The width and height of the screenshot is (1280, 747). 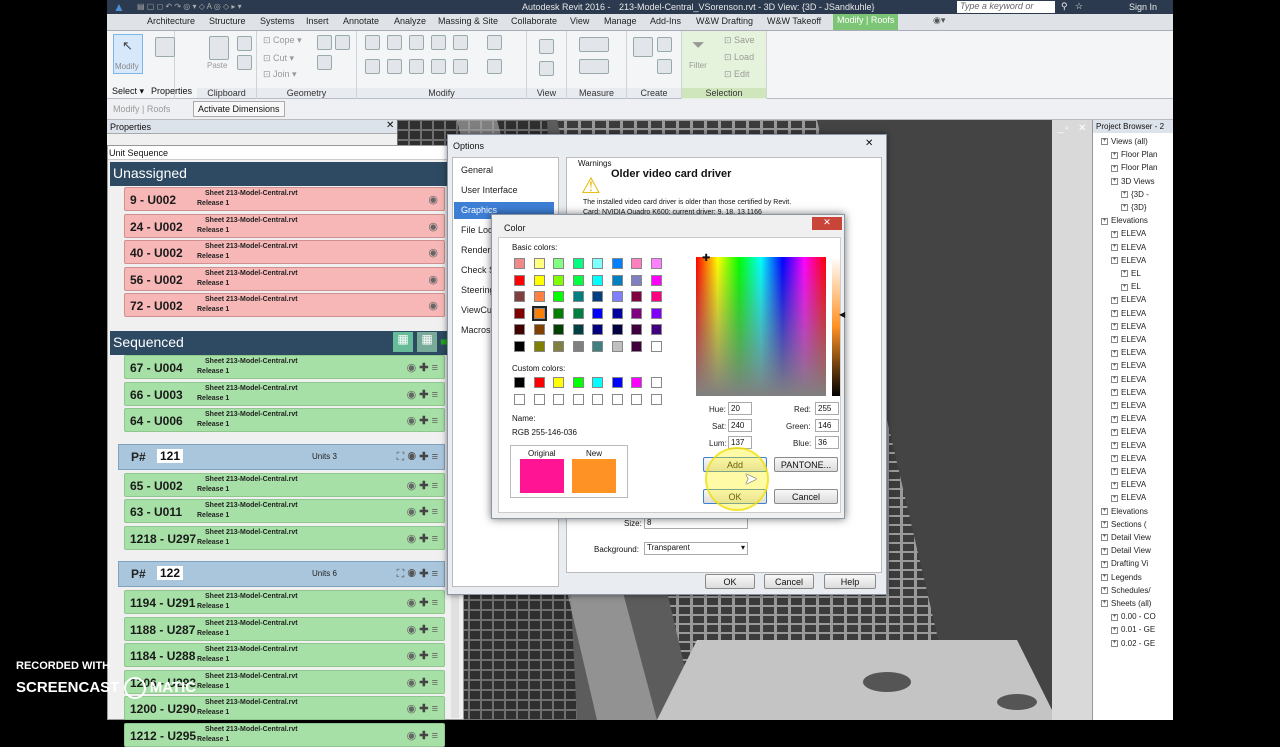 What do you see at coordinates (620, 21) in the screenshot?
I see `tab-manage: Manage` at bounding box center [620, 21].